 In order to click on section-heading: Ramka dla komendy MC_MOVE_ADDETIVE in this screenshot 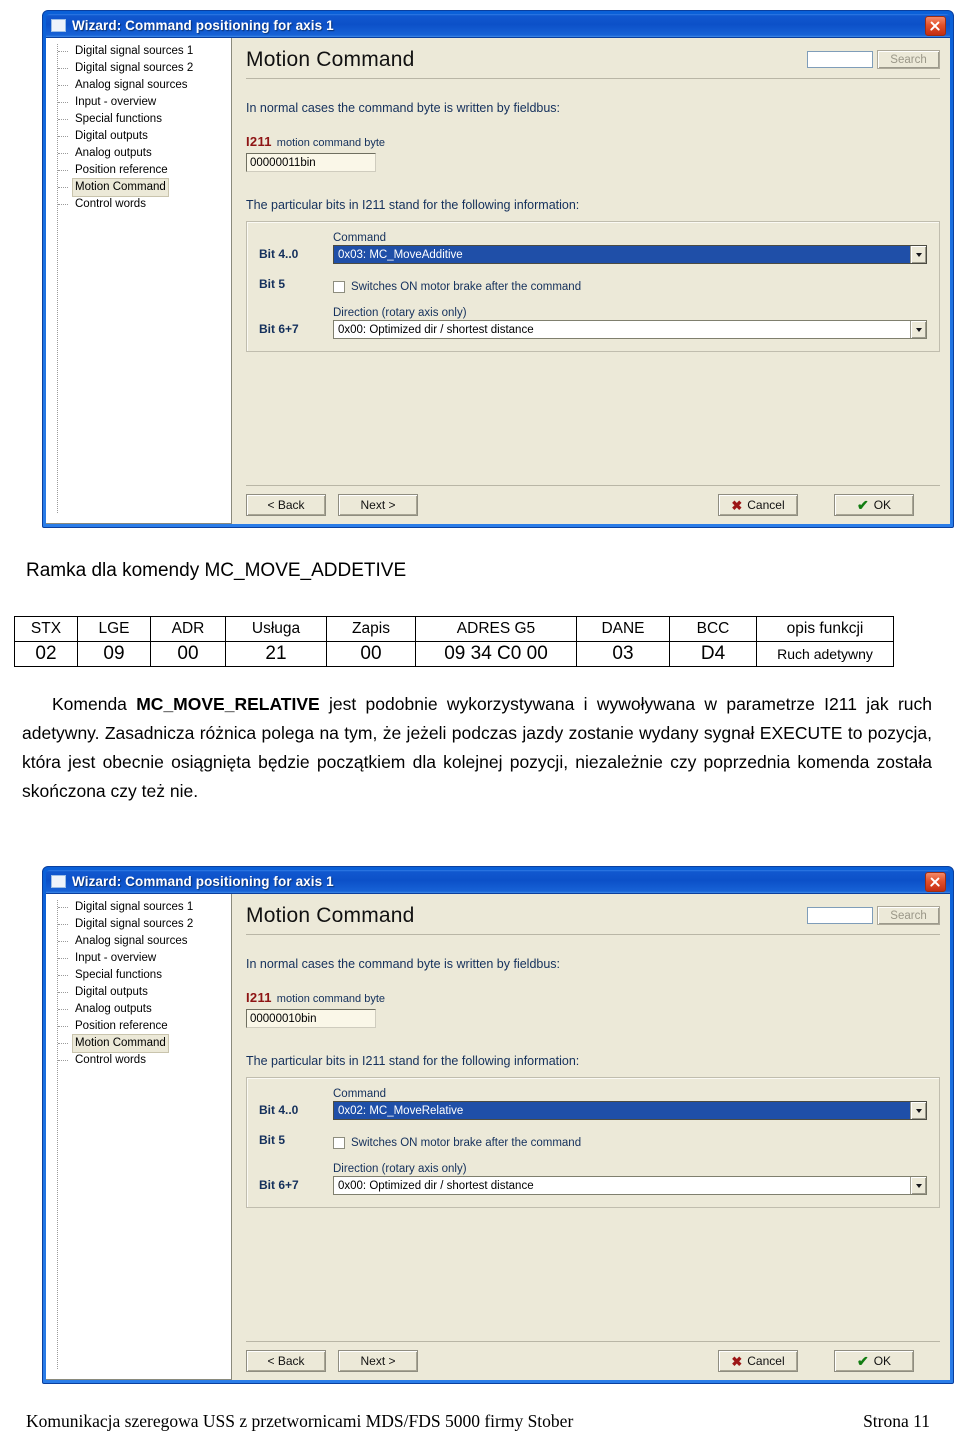, I will do `click(216, 570)`.